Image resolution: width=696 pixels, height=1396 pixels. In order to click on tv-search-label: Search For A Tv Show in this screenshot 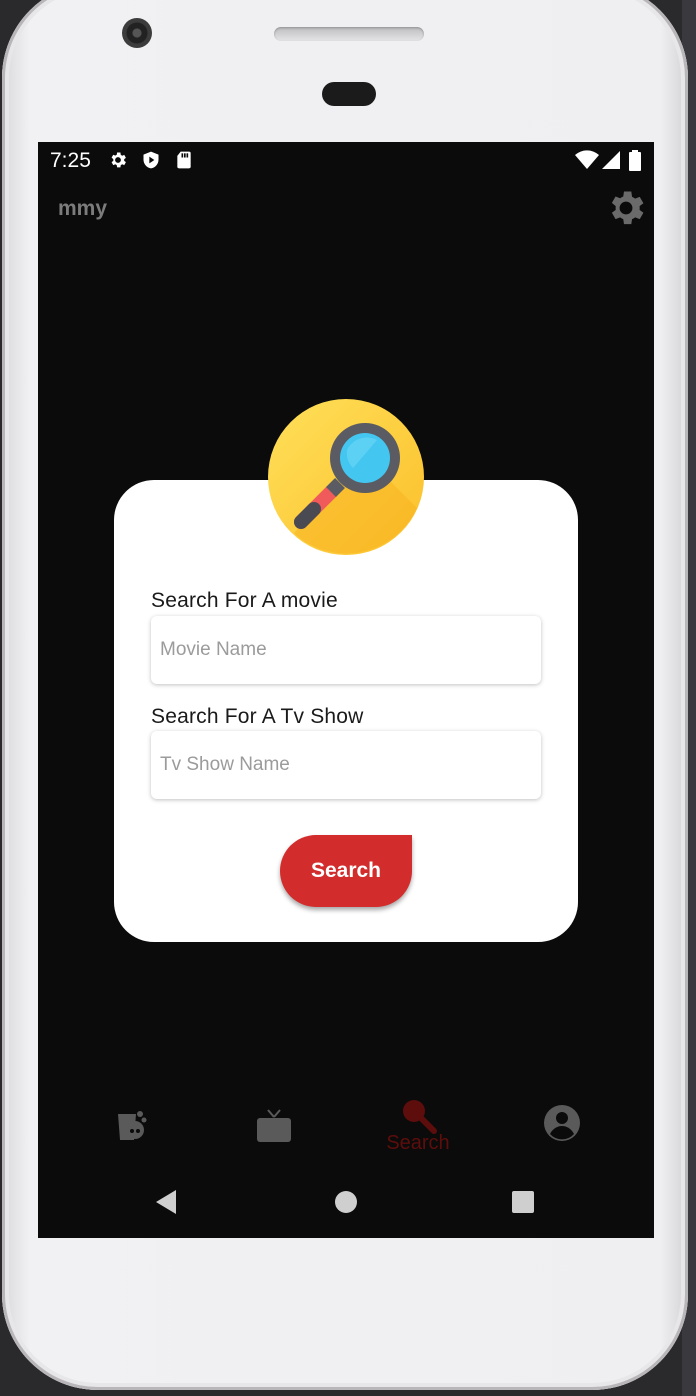, I will do `click(257, 716)`.